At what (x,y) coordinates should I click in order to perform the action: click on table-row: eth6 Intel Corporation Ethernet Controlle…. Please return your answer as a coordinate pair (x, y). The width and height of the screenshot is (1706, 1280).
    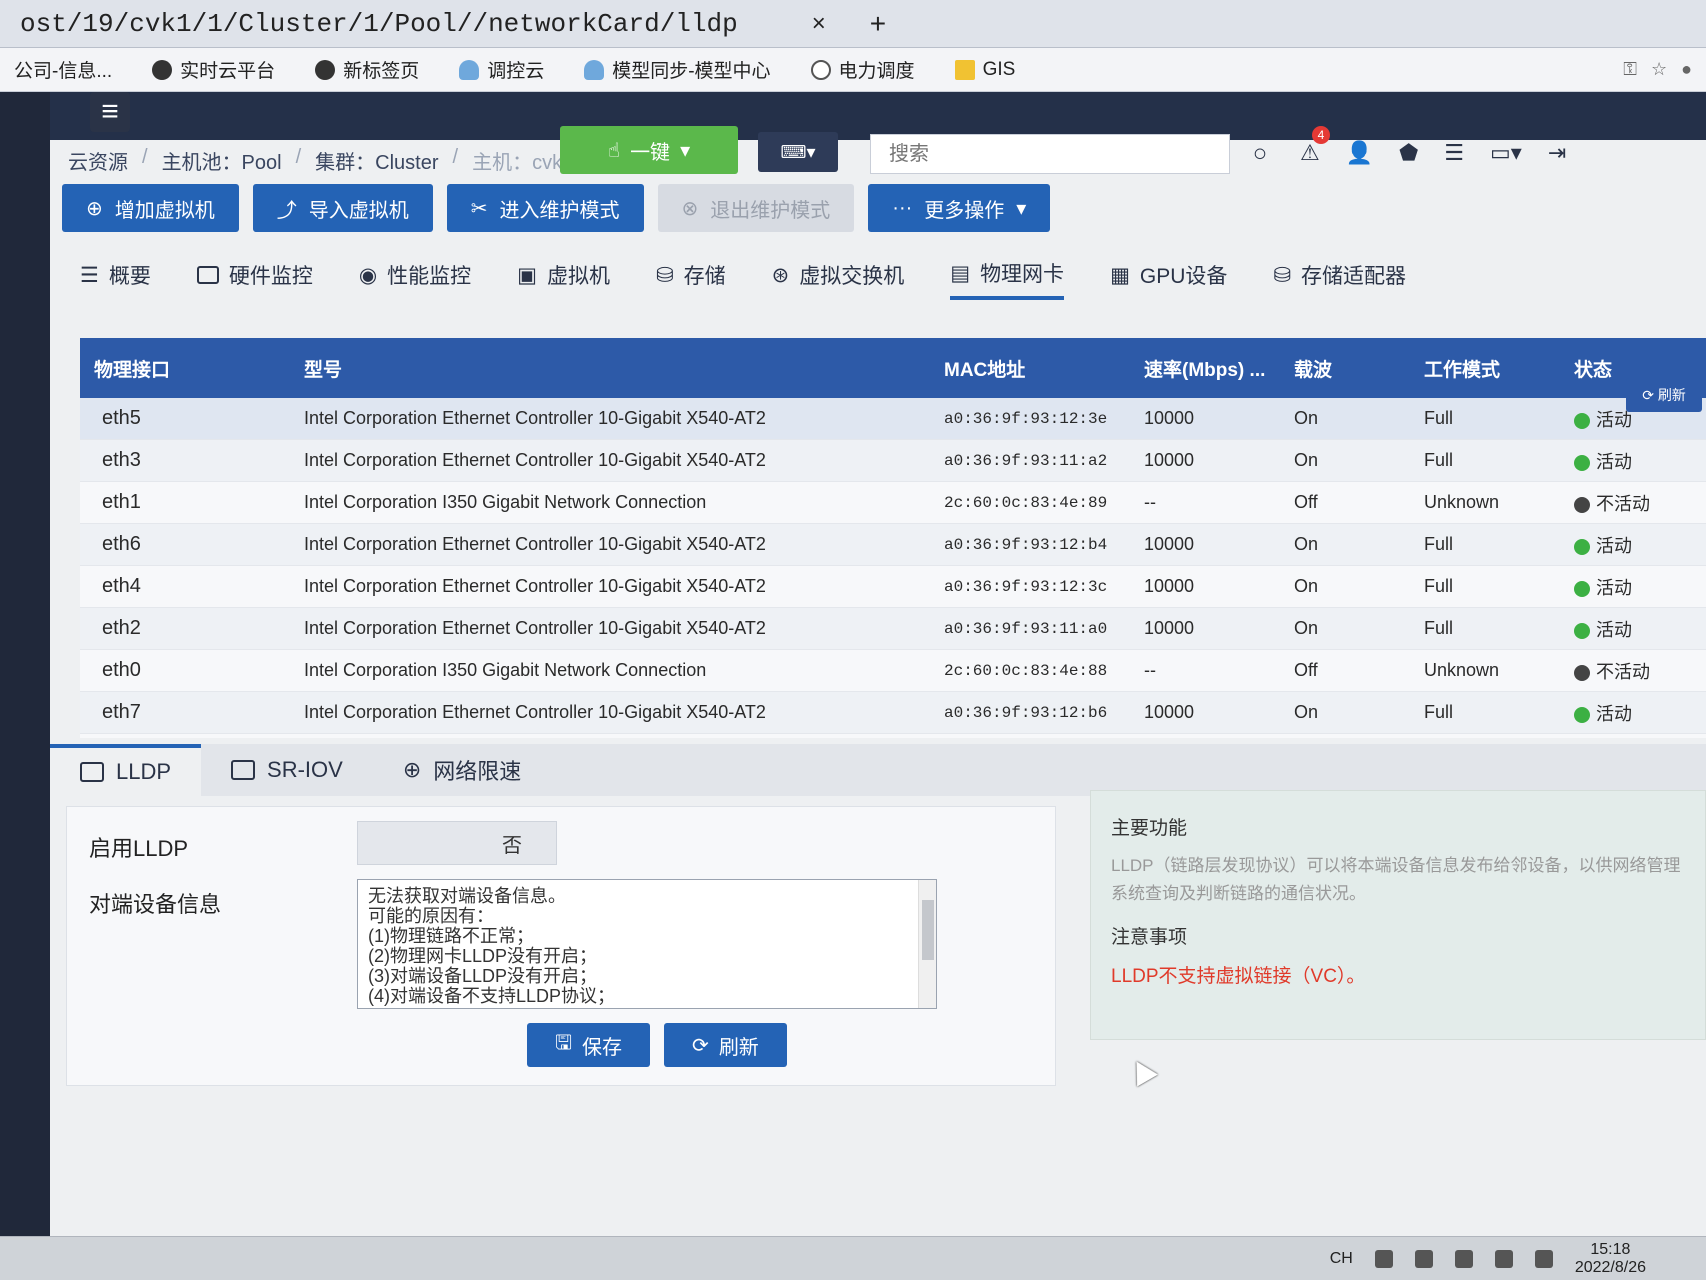
    Looking at the image, I should click on (893, 545).